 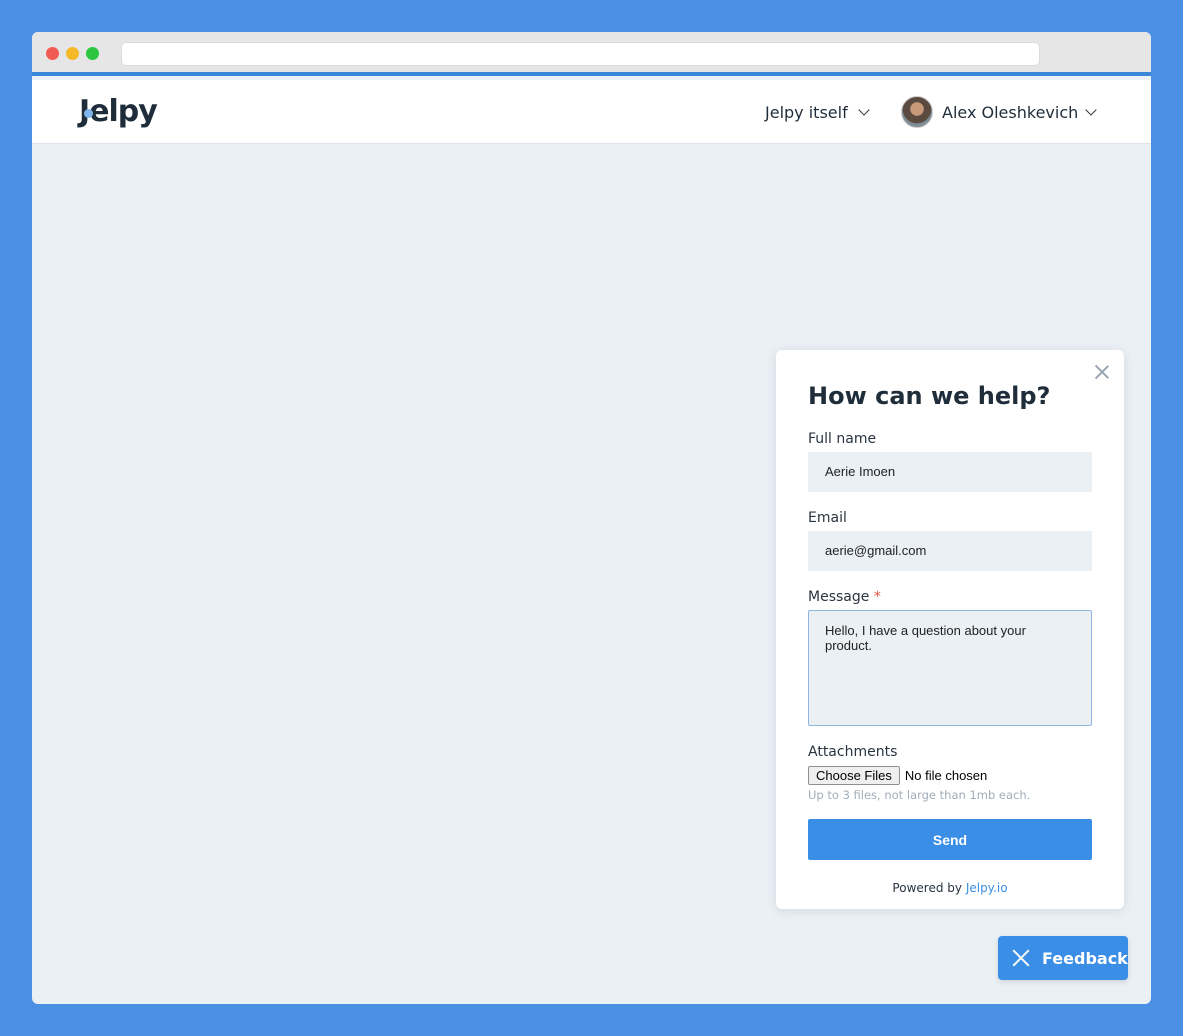 I want to click on feedback-button: Feedback, so click(x=1063, y=958).